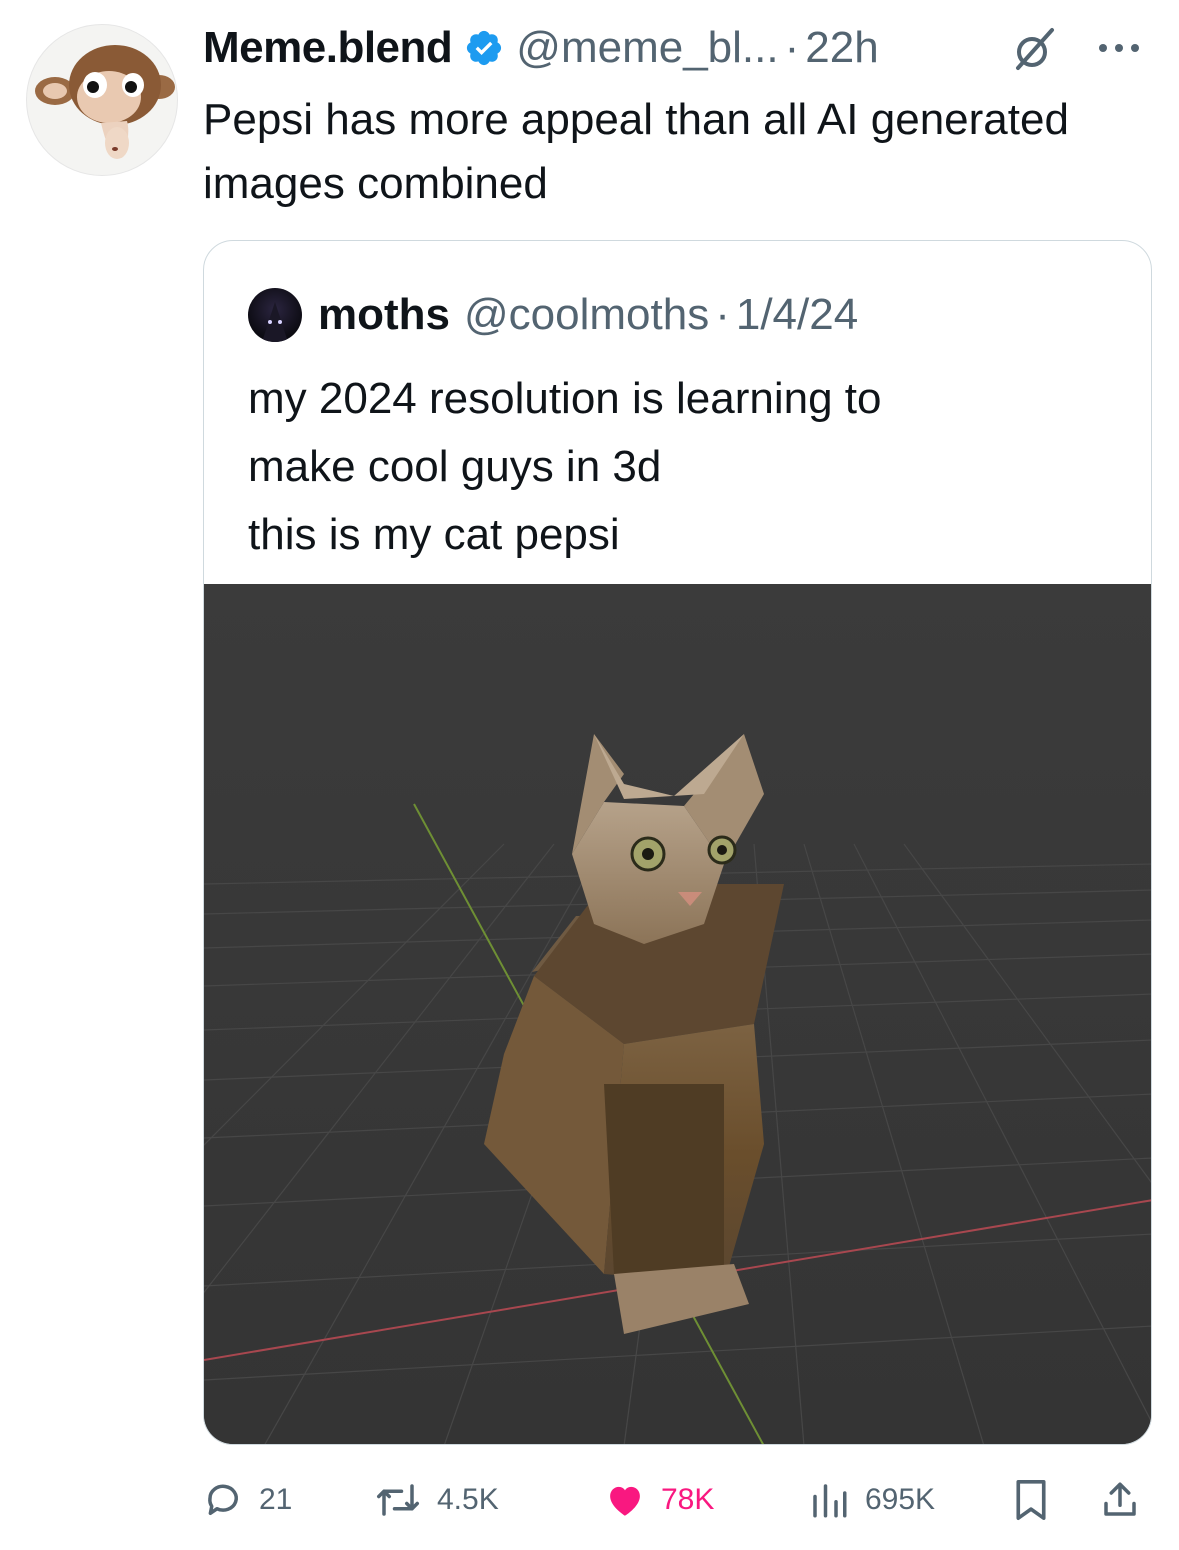 The width and height of the screenshot is (1179, 1550). I want to click on share-button, so click(1120, 1500).